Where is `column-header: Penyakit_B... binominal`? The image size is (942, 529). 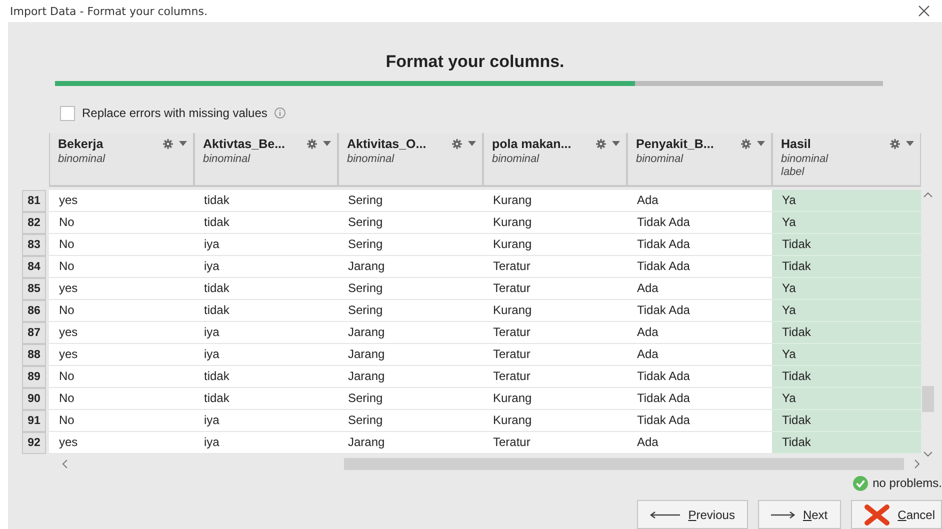
column-header: Penyakit_B... binominal is located at coordinates (699, 159).